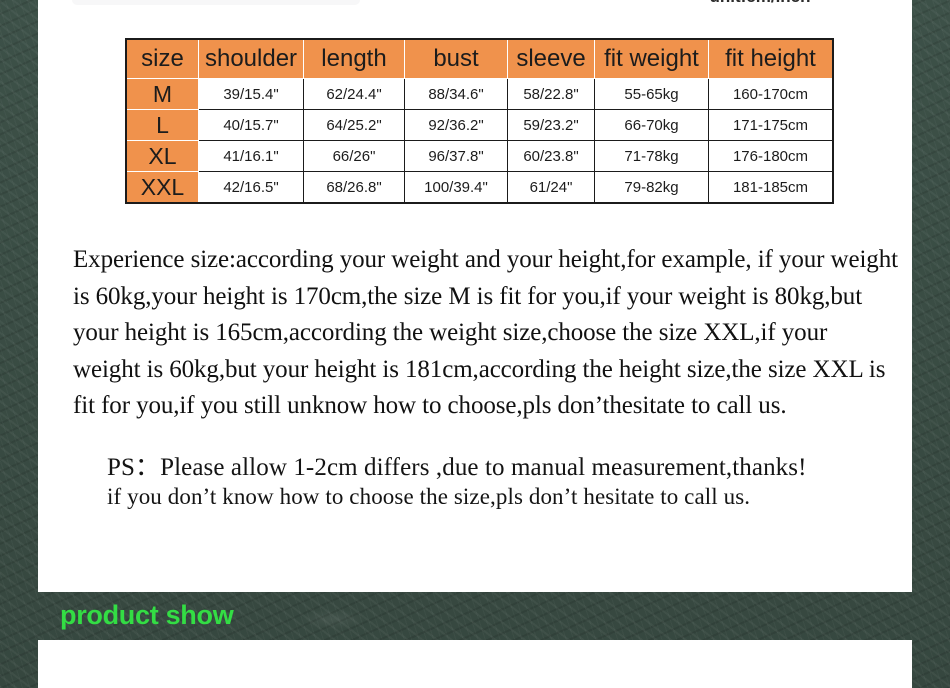 This screenshot has height=688, width=950. What do you see at coordinates (251, 187) in the screenshot?
I see `cell-shoulder: 42/16.5"` at bounding box center [251, 187].